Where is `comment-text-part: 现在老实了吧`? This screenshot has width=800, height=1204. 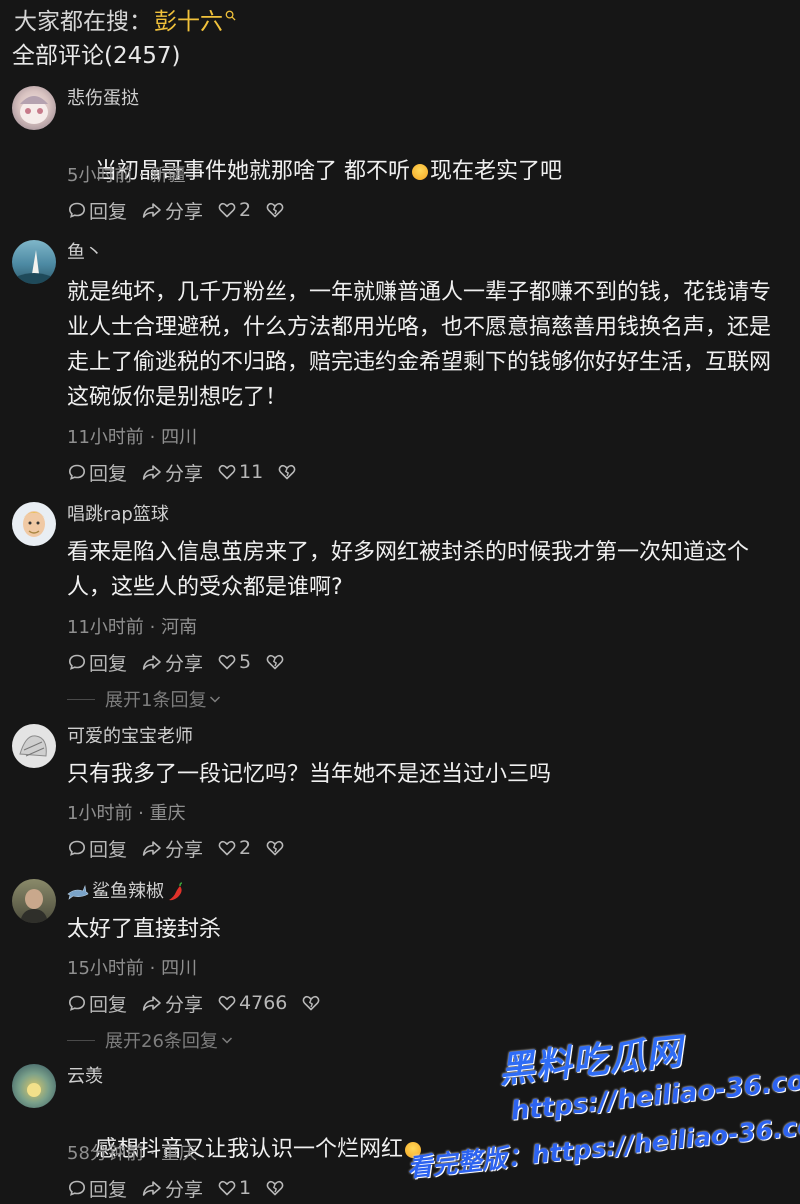 comment-text-part: 现在老实了吧 is located at coordinates (495, 171).